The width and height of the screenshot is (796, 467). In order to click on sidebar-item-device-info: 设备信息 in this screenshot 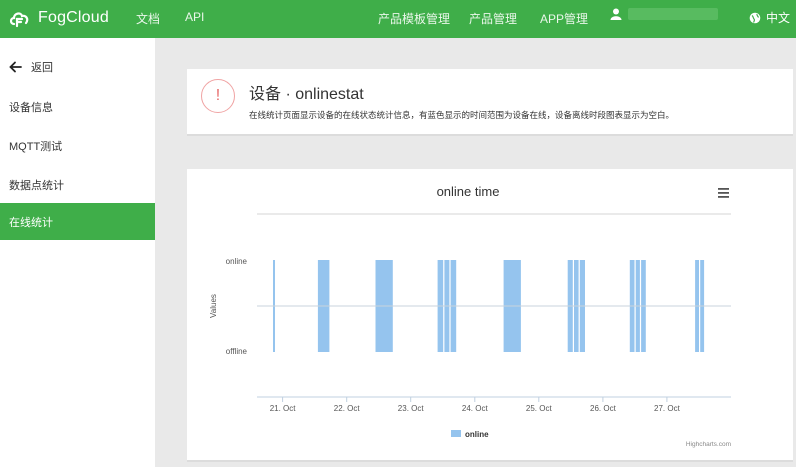, I will do `click(77, 106)`.